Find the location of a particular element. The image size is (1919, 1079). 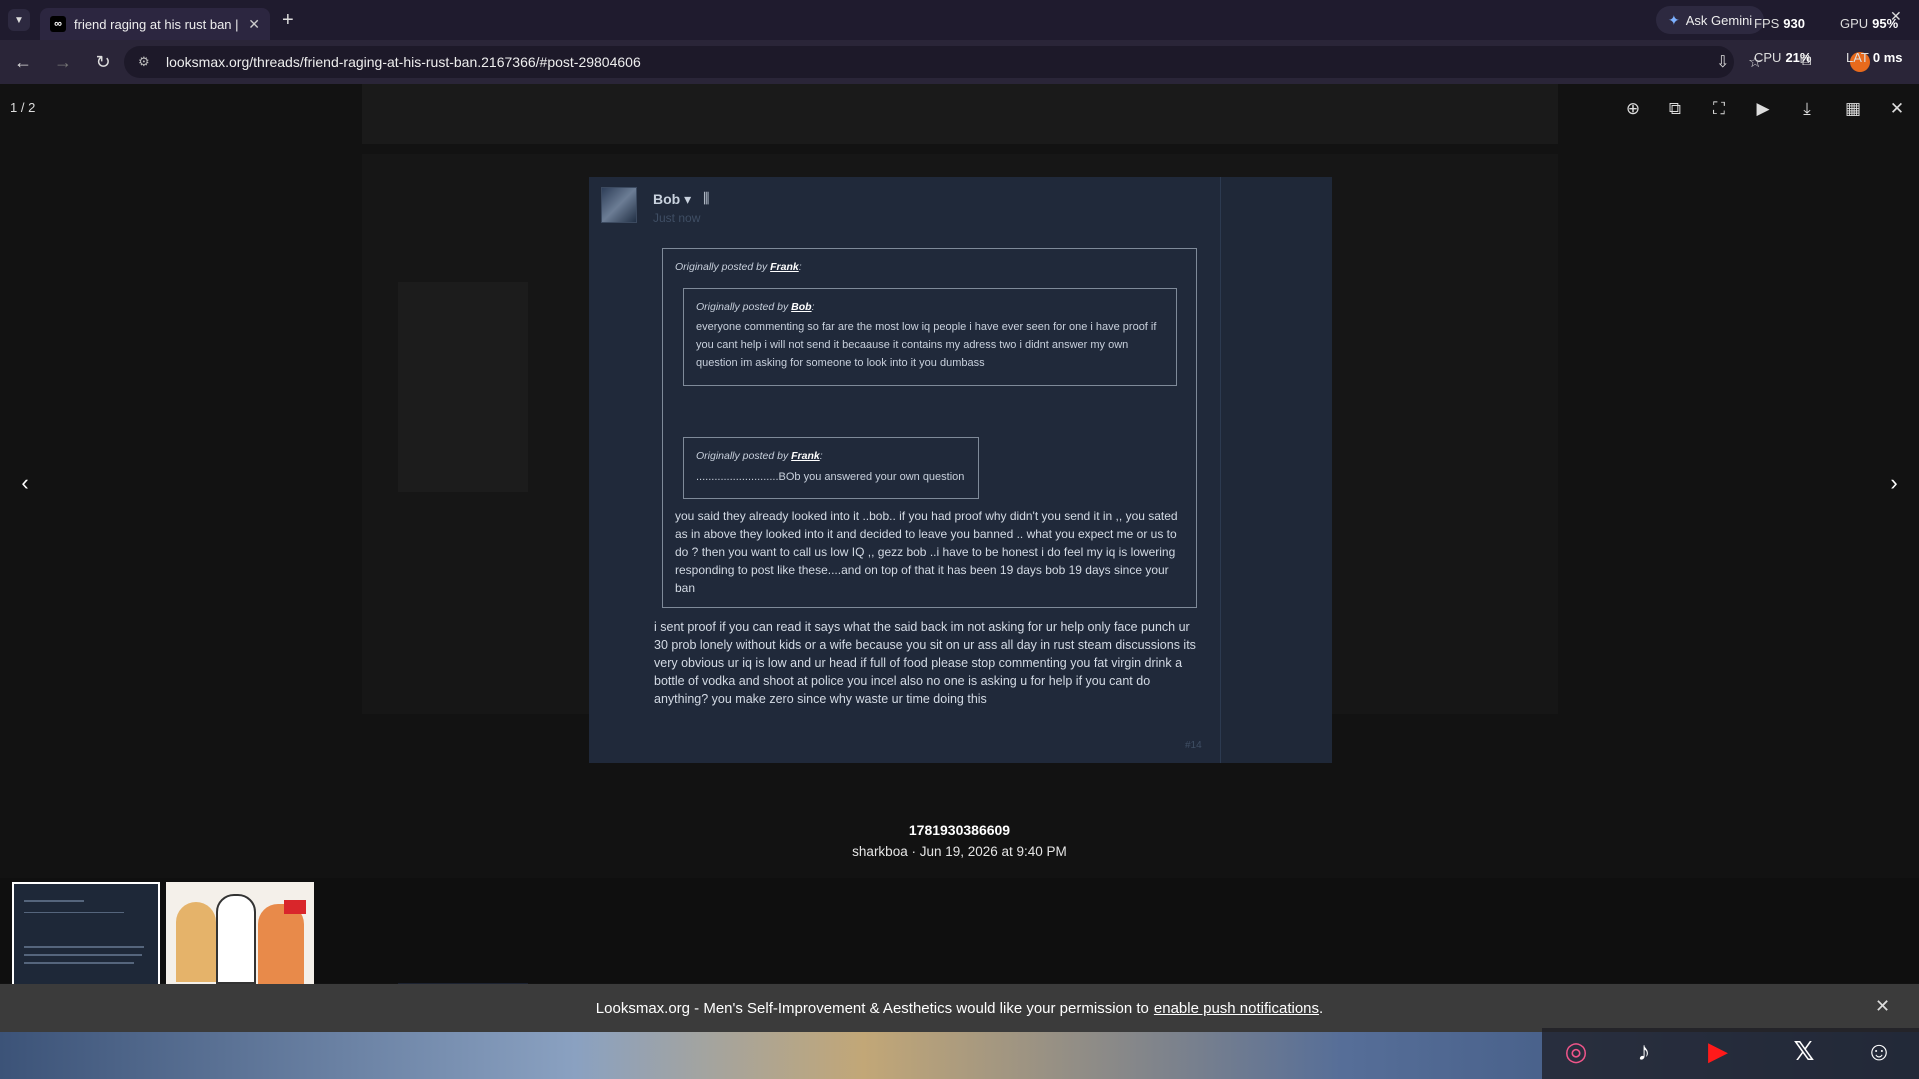

back-button: ← is located at coordinates (23, 62).